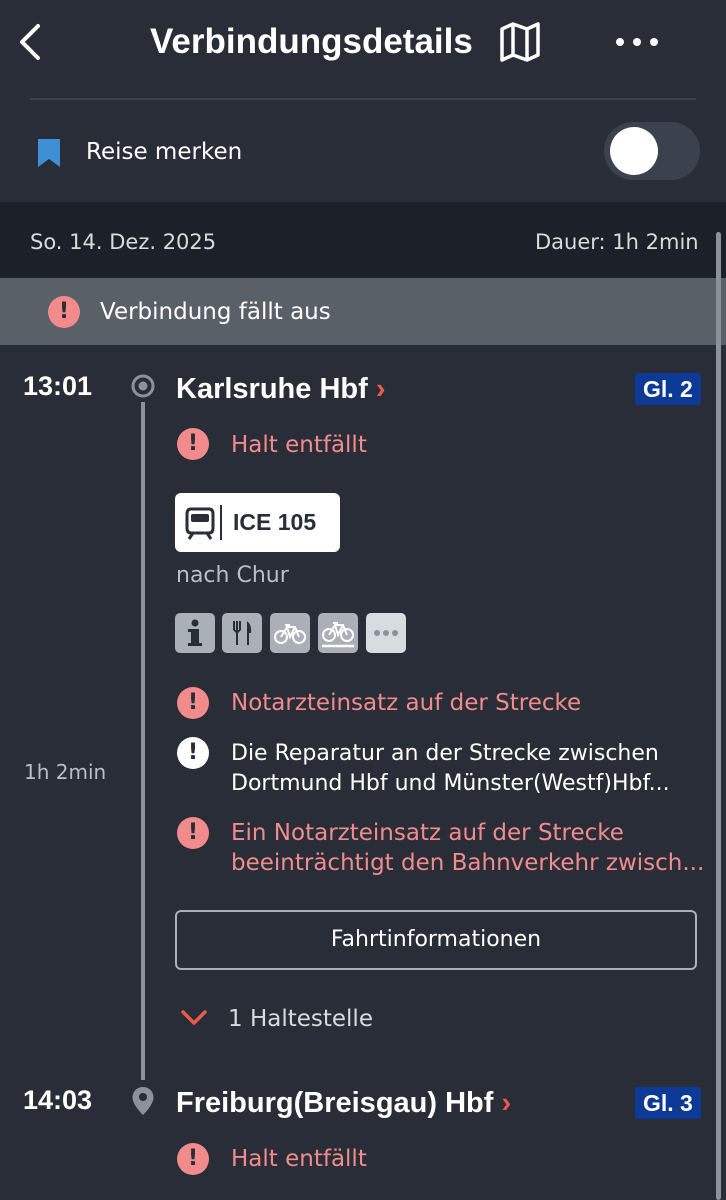  I want to click on timeline-line, so click(143, 741).